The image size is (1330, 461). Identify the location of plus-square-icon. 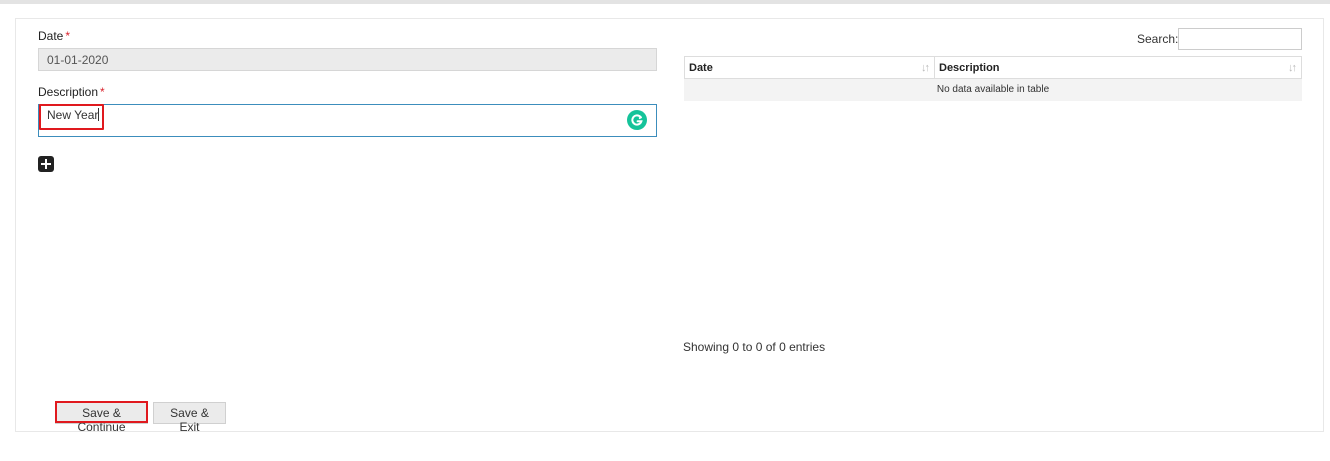
(46, 164).